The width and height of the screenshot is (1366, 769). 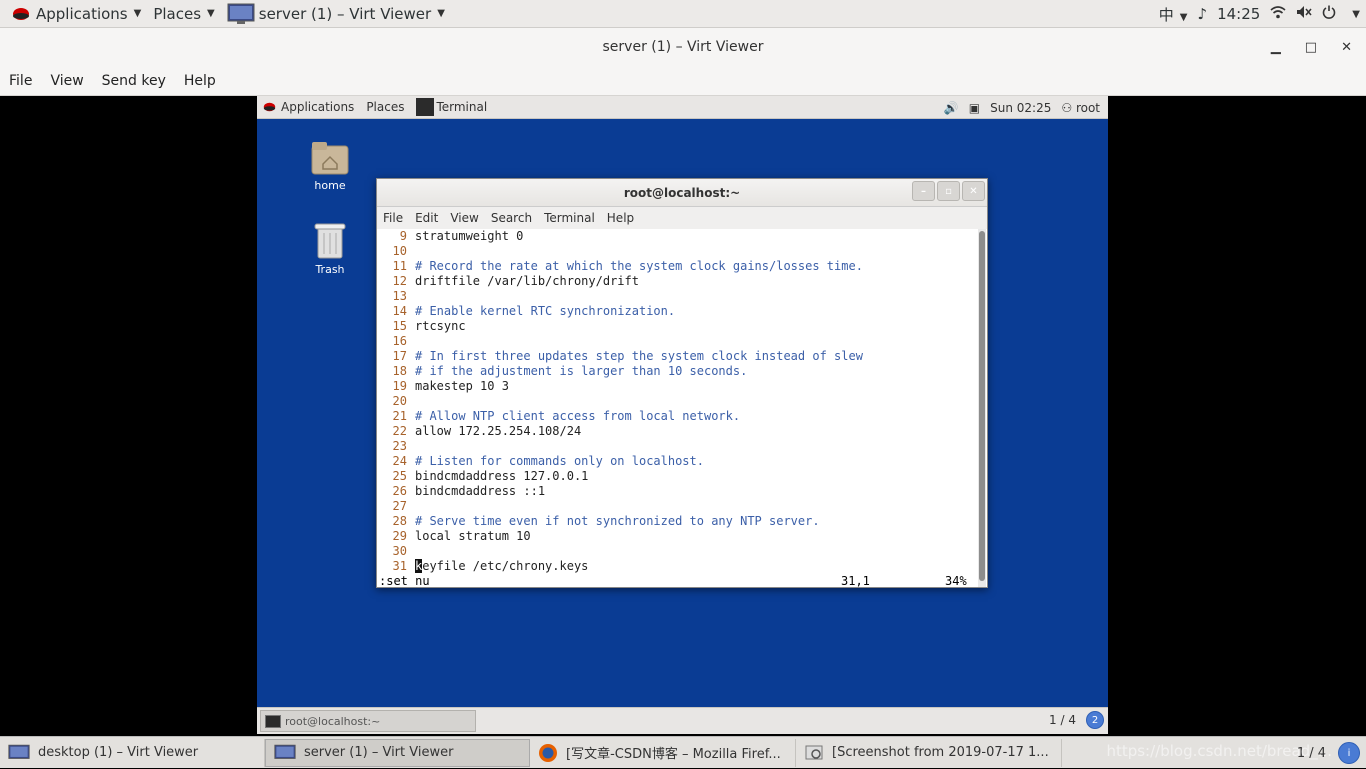 I want to click on places-menu: Places ▼, so click(x=183, y=14).